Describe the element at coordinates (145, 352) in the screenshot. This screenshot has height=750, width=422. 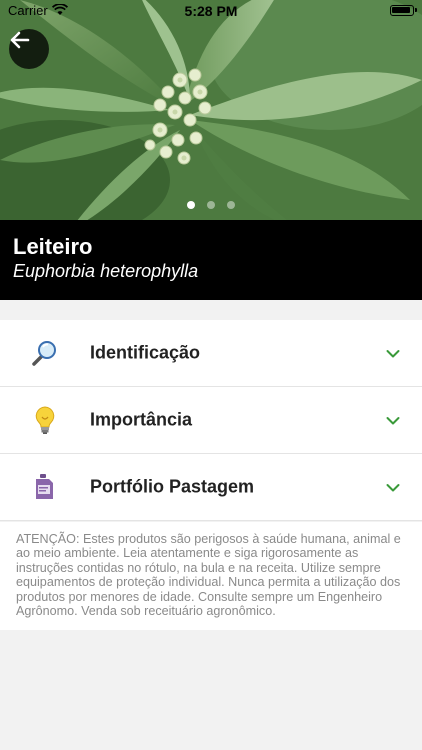
I see `section-label: Identificação` at that location.